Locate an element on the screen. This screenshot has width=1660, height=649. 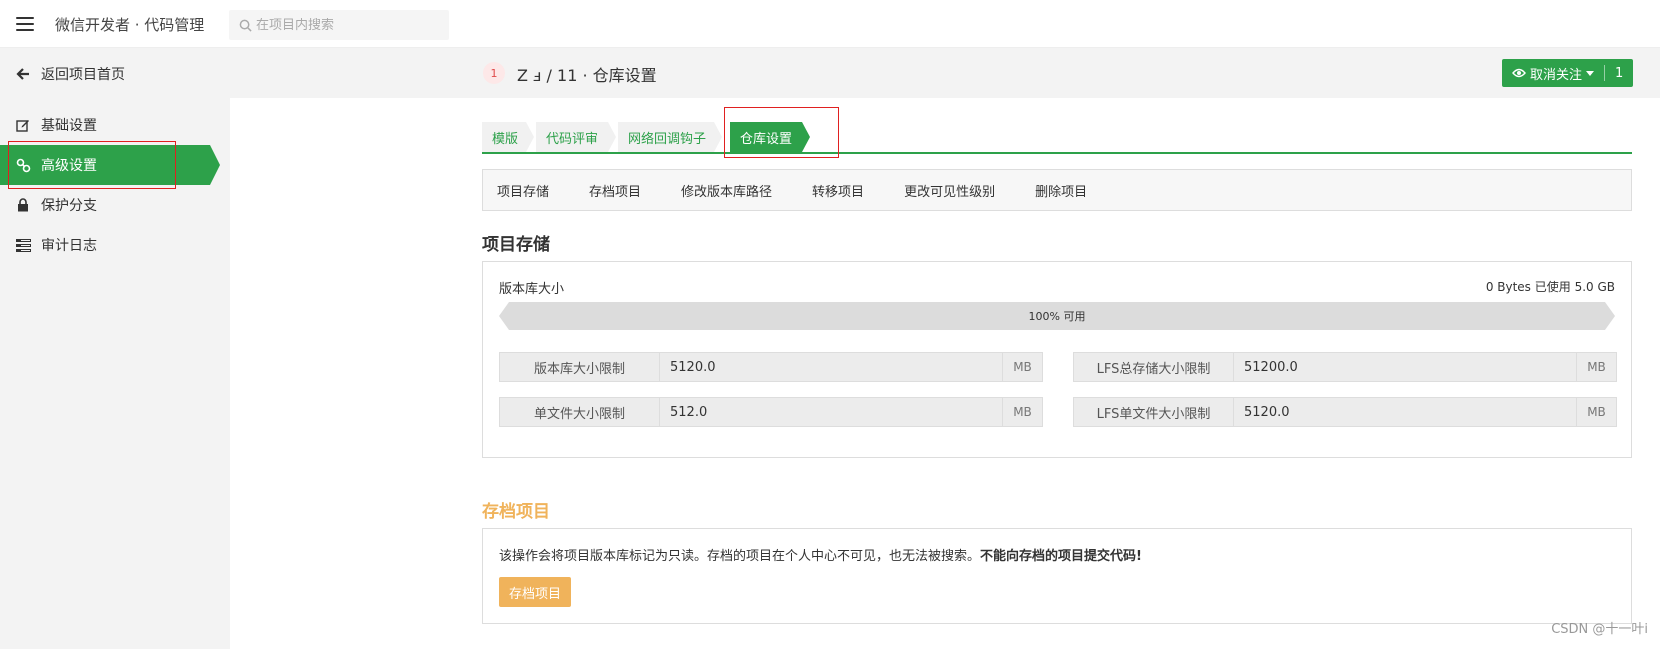
back-to-project-home: 返回项目首页 is located at coordinates (105, 74).